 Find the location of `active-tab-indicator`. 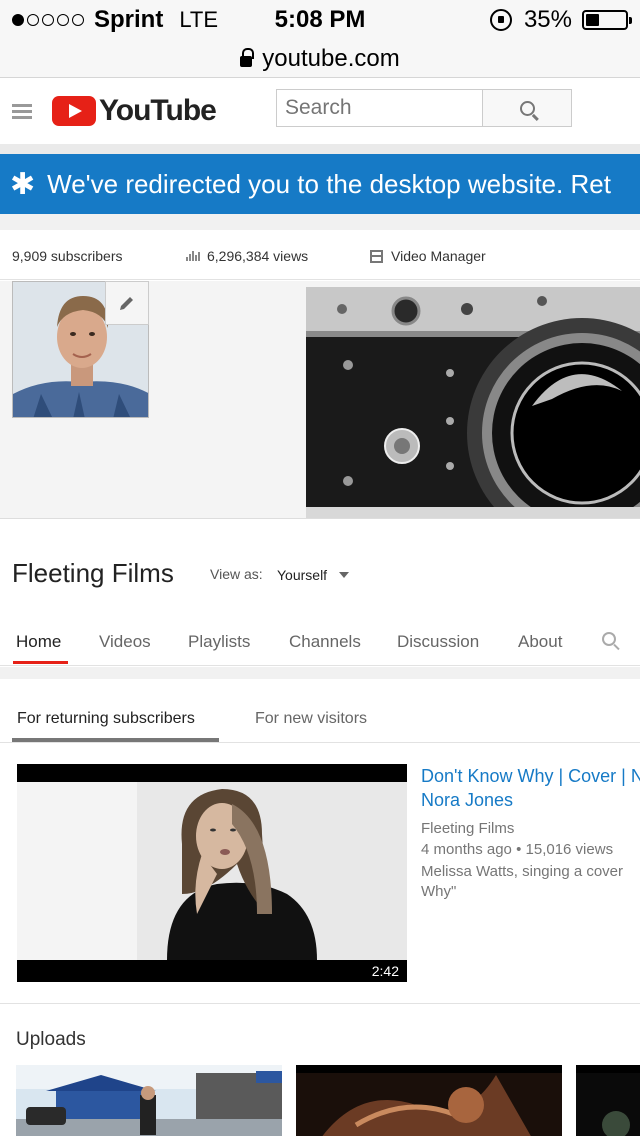

active-tab-indicator is located at coordinates (40, 662).